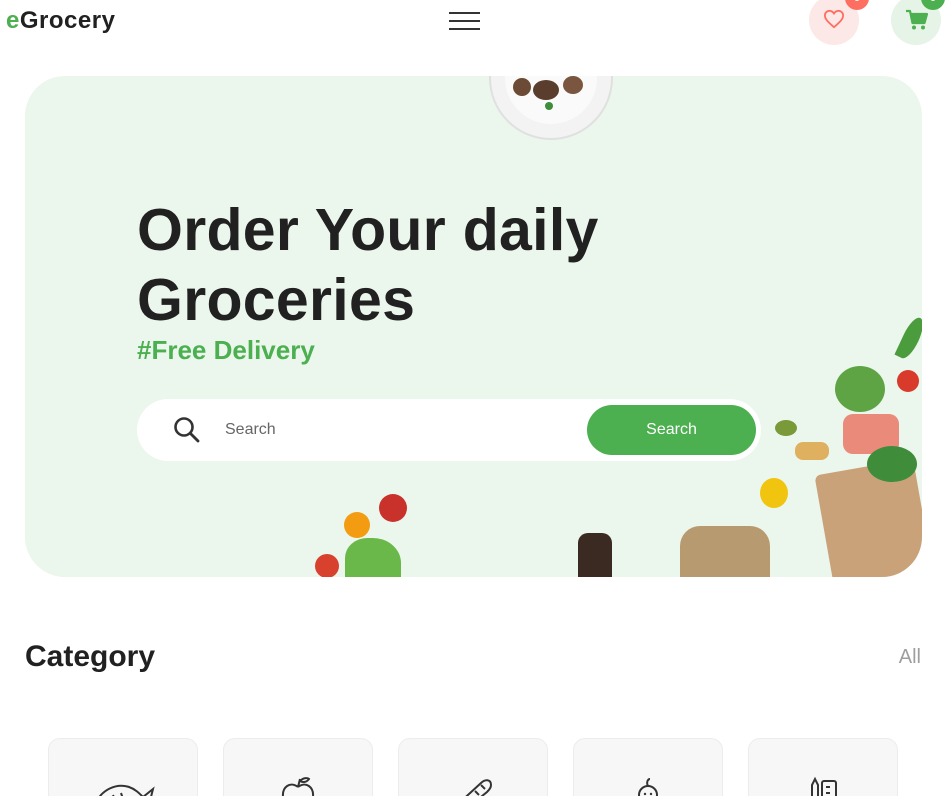 This screenshot has width=947, height=796. I want to click on wishlist-button: 0, so click(839, 22).